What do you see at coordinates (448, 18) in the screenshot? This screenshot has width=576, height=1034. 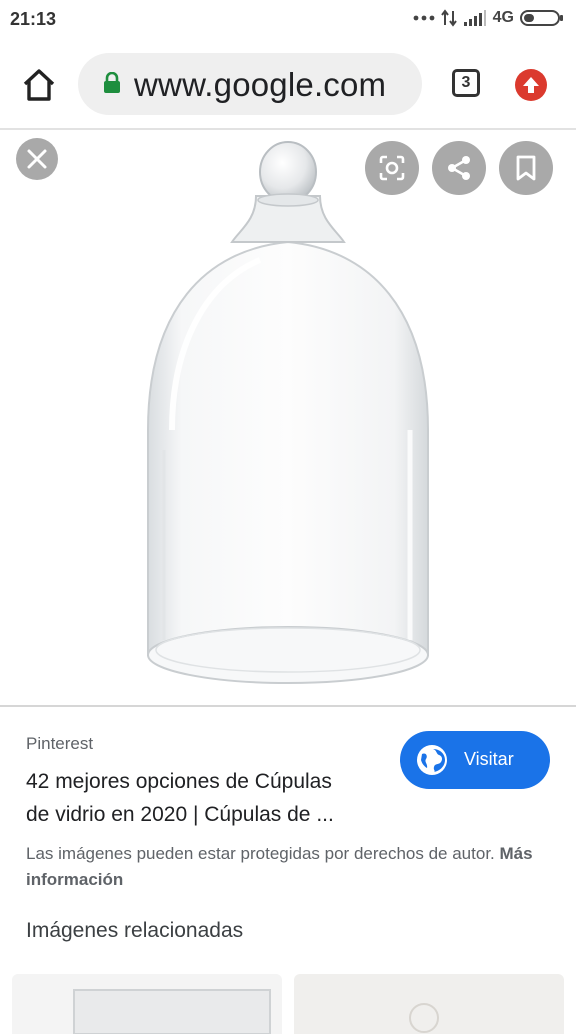 I see `data-transfer-icon` at bounding box center [448, 18].